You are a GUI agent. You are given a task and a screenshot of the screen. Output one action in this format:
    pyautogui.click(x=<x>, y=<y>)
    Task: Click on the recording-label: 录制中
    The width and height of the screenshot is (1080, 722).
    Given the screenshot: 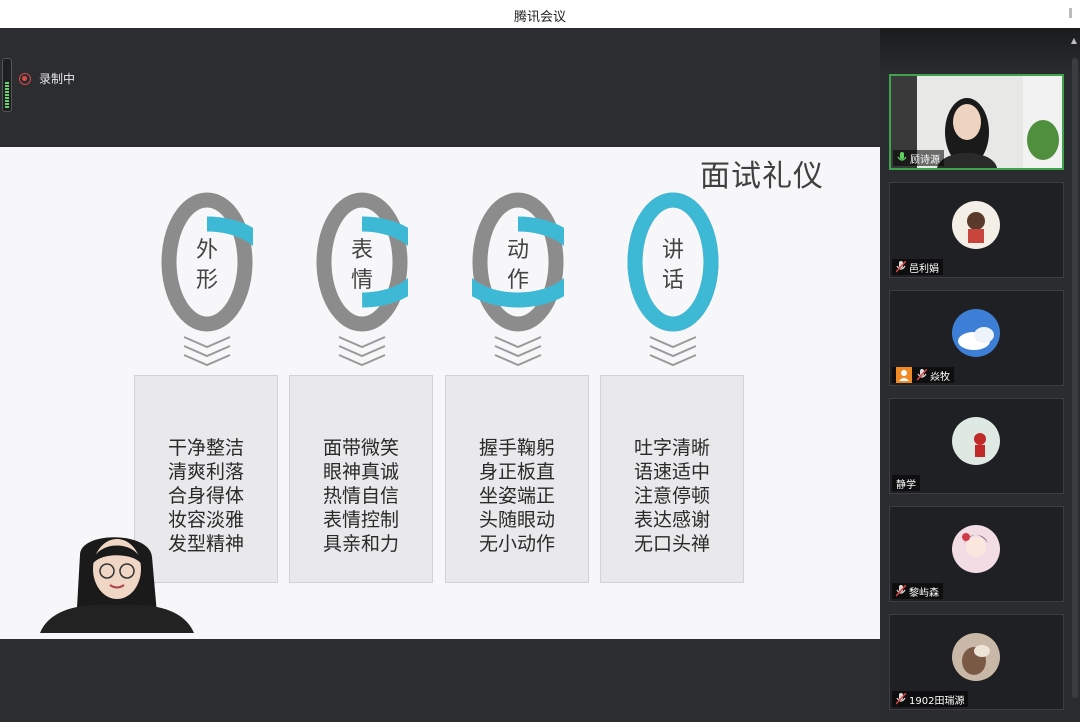 What is the action you would take?
    pyautogui.click(x=57, y=79)
    